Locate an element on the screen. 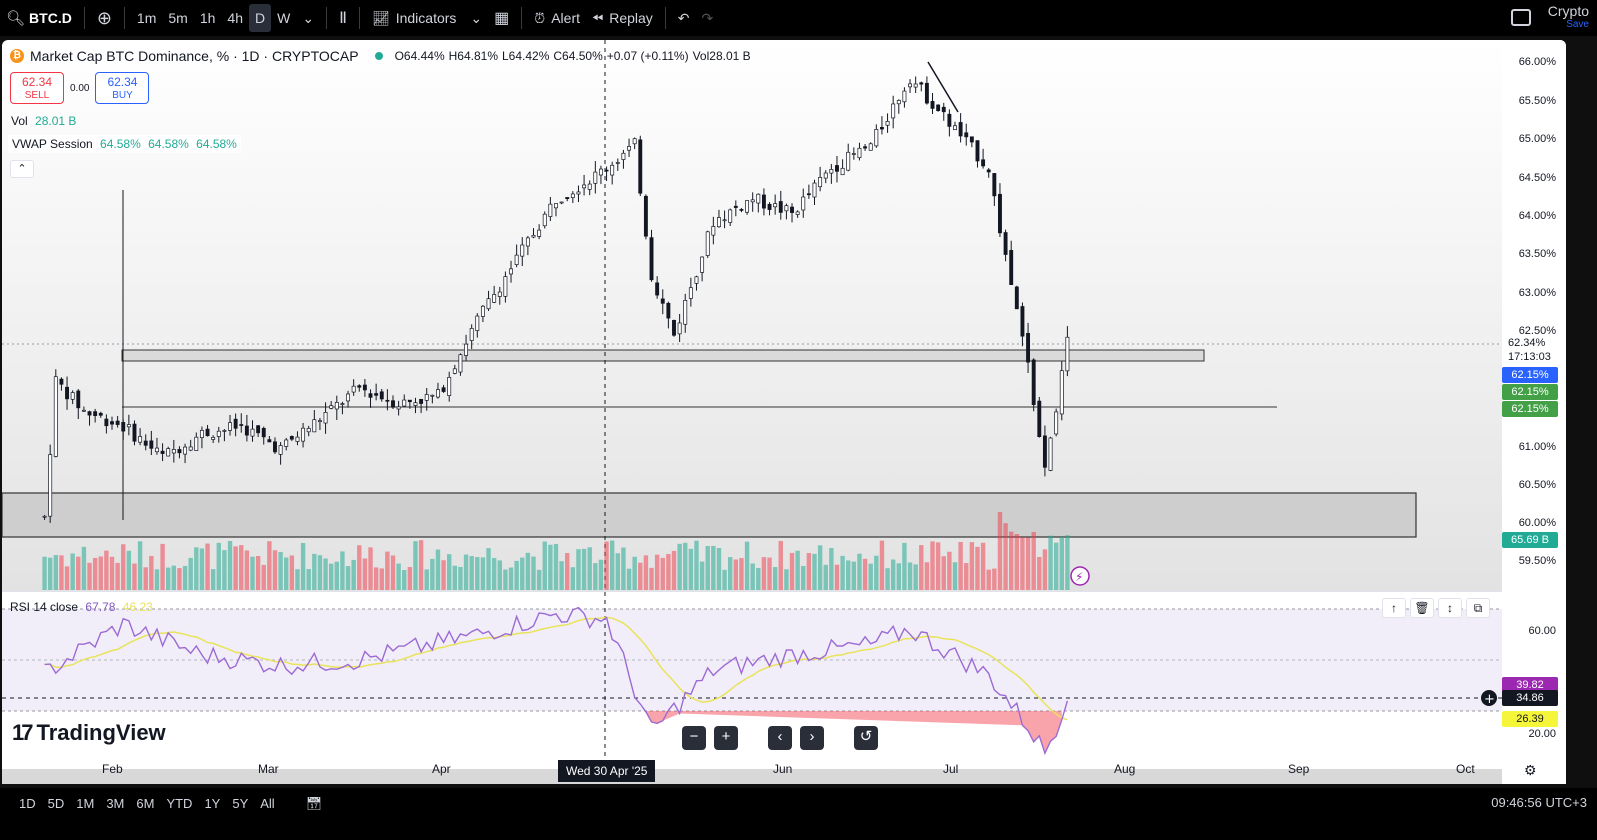 Image resolution: width=1597 pixels, height=840 pixels. timeframe-4h: 4h is located at coordinates (235, 18).